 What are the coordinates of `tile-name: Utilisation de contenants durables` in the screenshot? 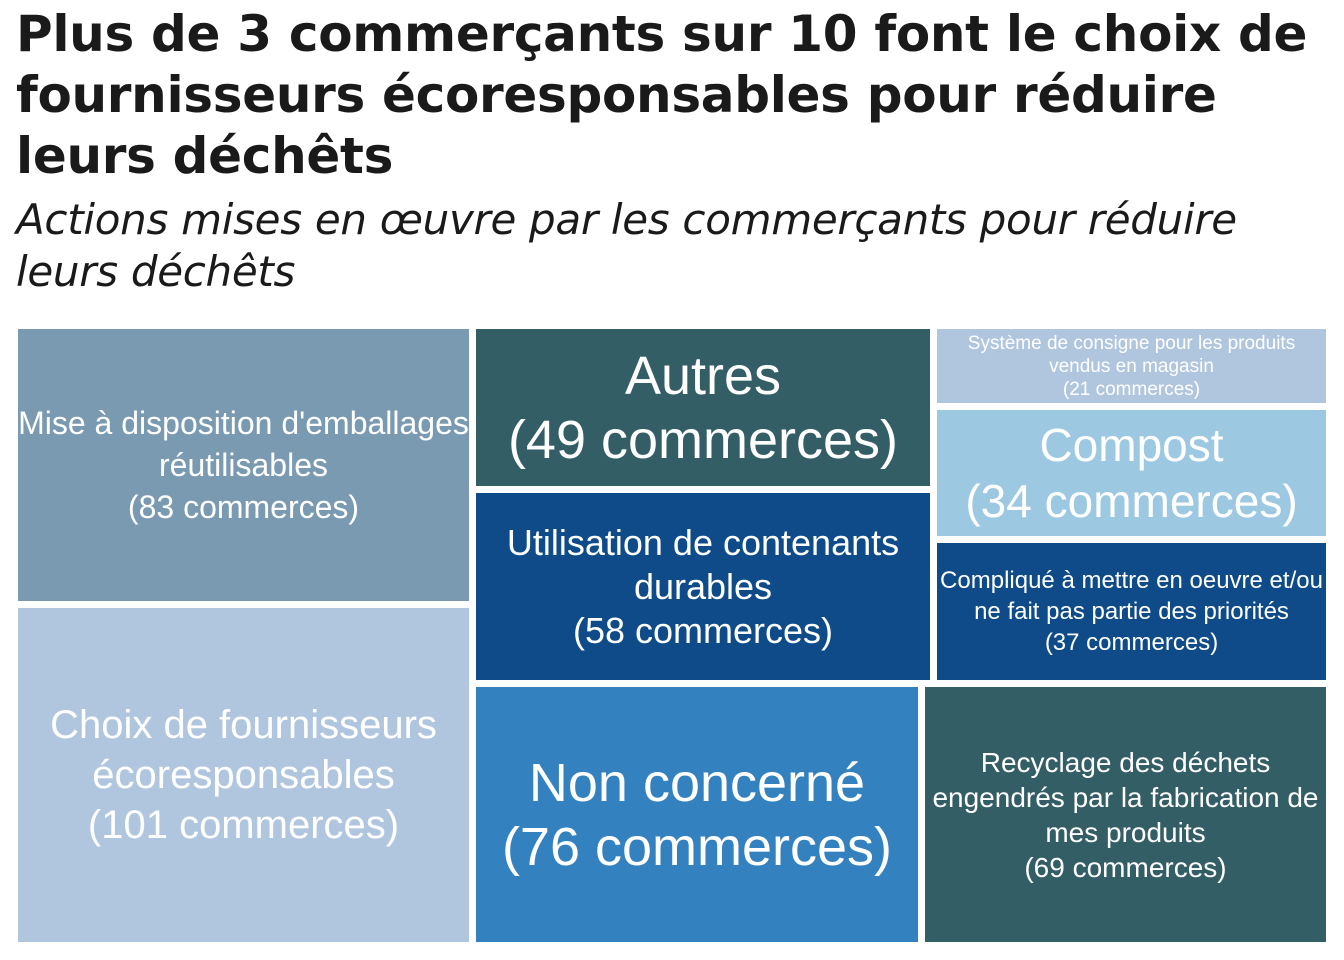 It's located at (703, 564).